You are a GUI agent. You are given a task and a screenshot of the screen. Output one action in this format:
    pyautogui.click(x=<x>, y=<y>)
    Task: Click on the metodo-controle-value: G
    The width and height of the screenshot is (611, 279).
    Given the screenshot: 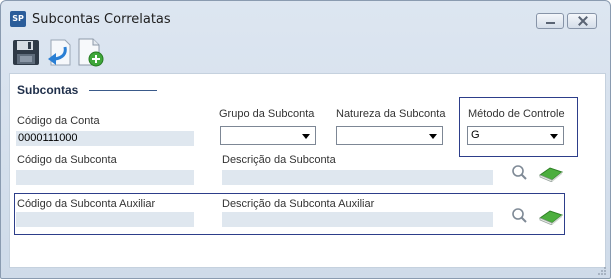 What is the action you would take?
    pyautogui.click(x=475, y=135)
    